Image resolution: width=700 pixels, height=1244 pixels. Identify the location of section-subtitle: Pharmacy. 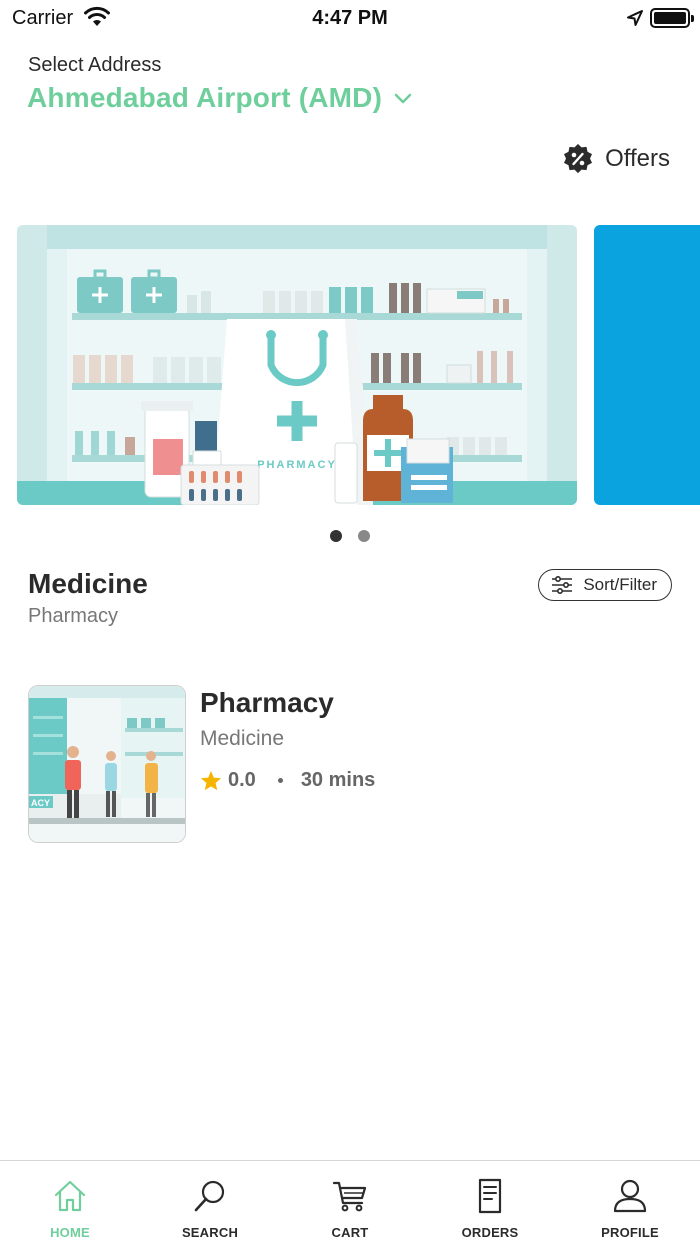
(73, 616).